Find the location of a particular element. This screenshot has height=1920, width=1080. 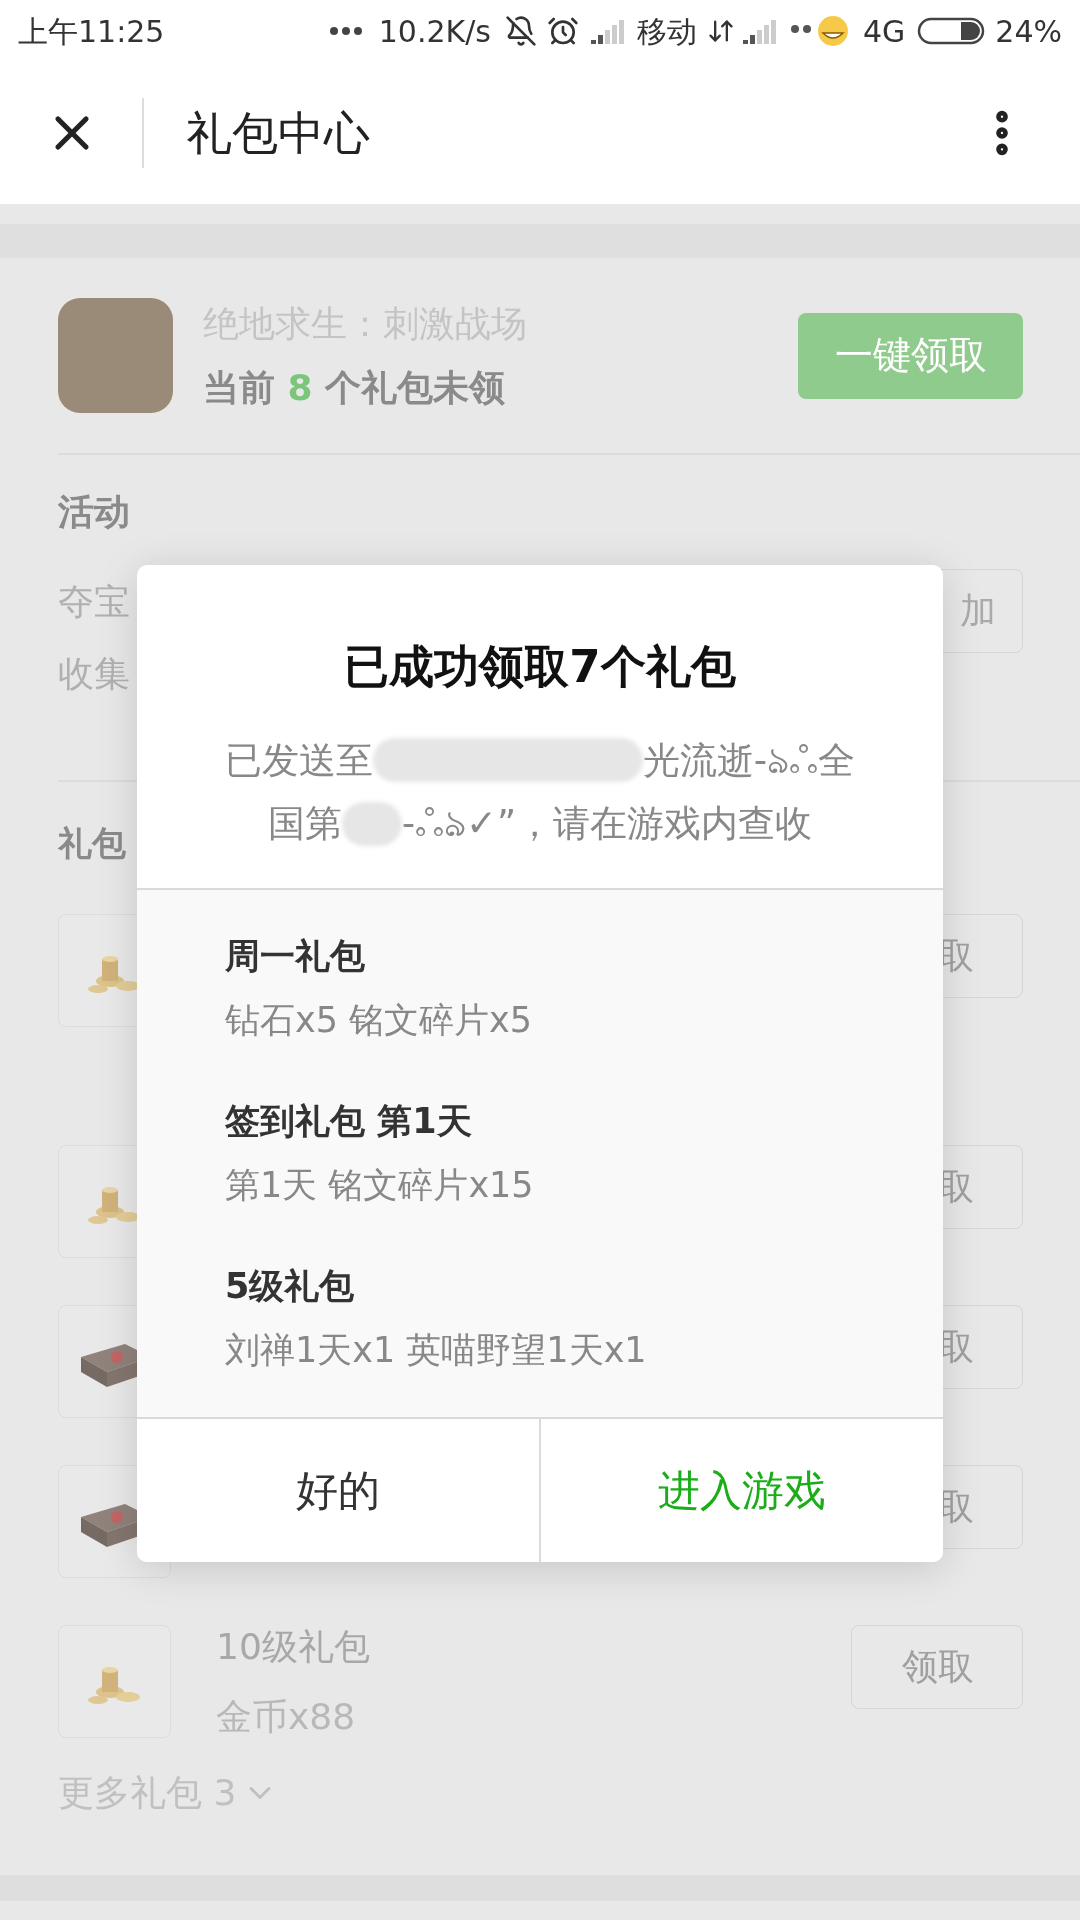

unclaimed-count: 当前 8 个礼包未领 is located at coordinates (355, 387).